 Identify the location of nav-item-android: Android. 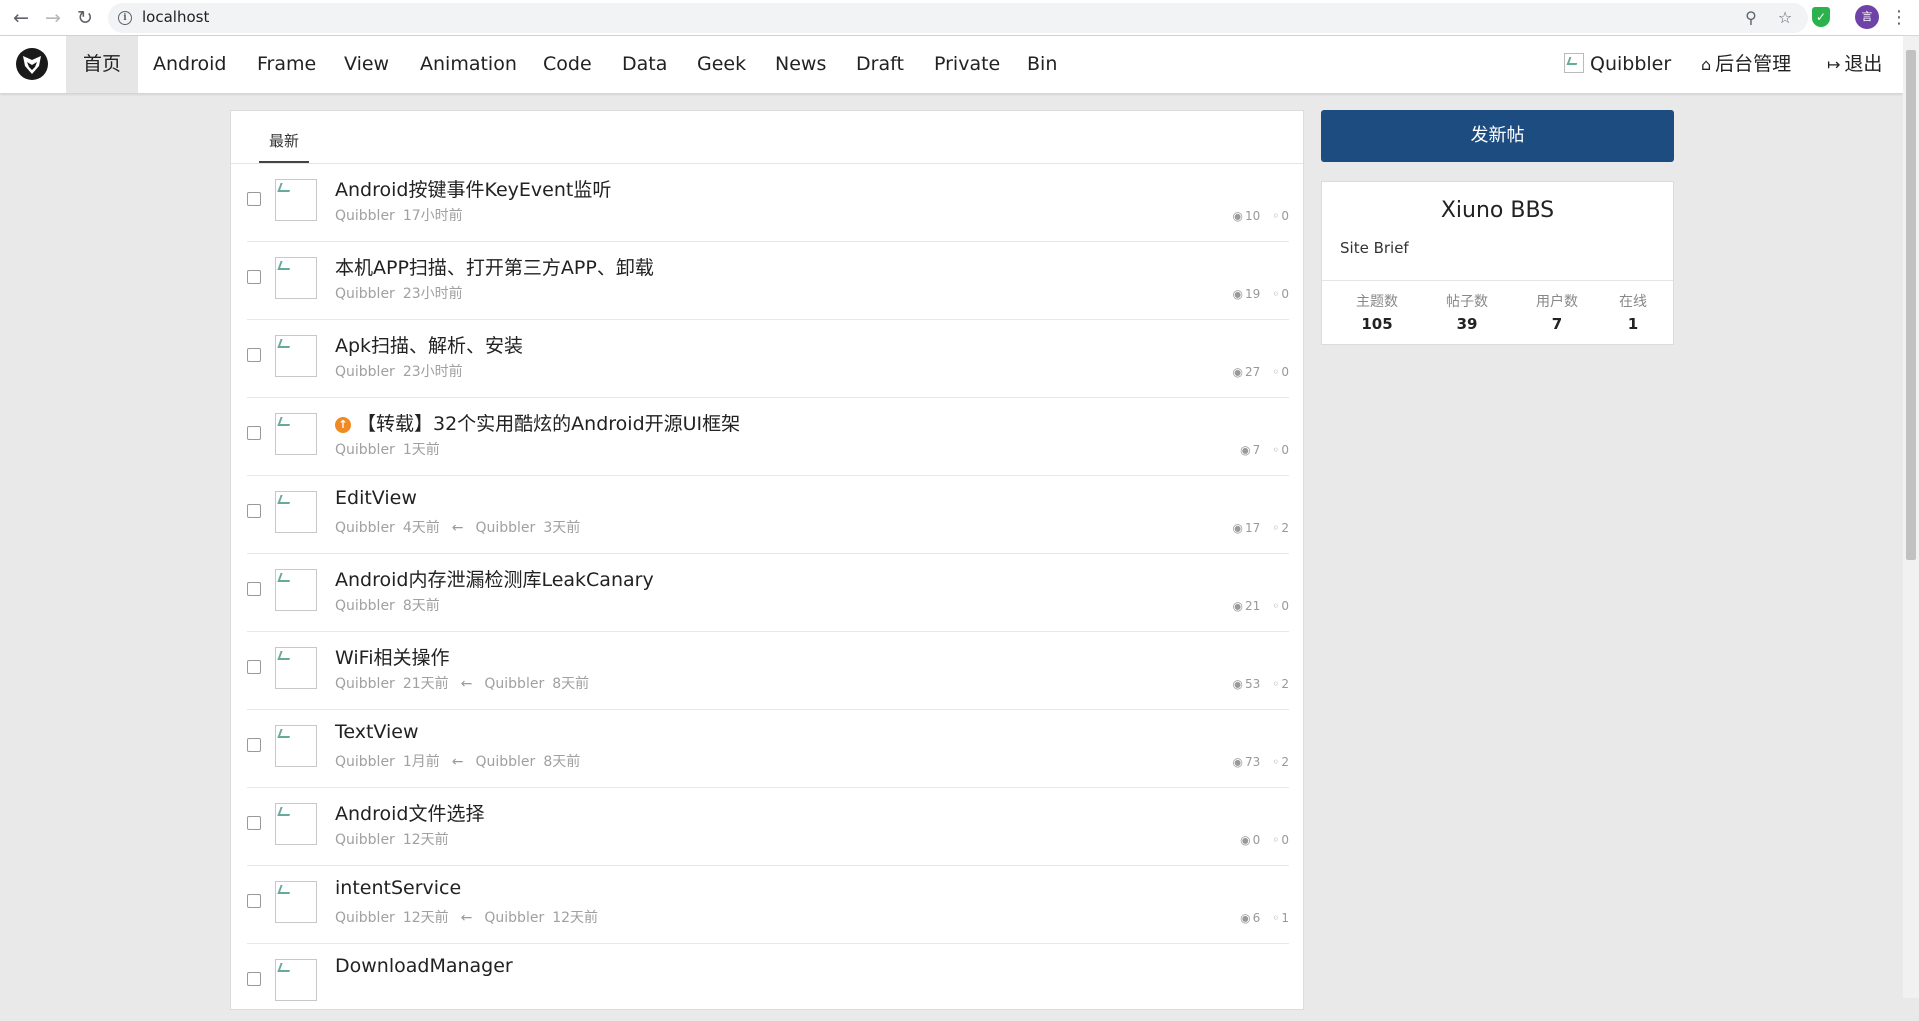
(189, 64).